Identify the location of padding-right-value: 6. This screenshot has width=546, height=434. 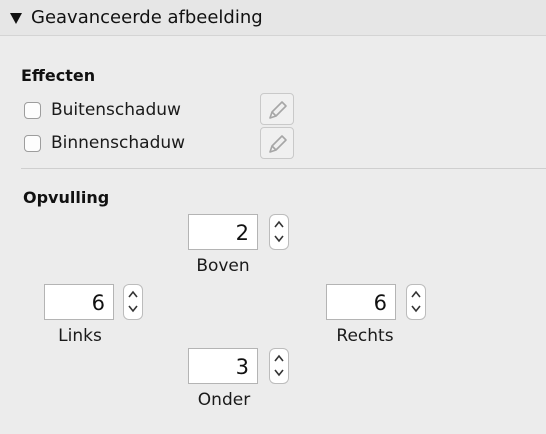
(380, 303).